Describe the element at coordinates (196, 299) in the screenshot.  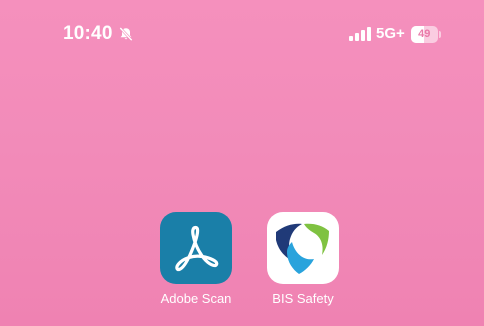
I see `app-label-adobe-scan: Adobe Scan` at that location.